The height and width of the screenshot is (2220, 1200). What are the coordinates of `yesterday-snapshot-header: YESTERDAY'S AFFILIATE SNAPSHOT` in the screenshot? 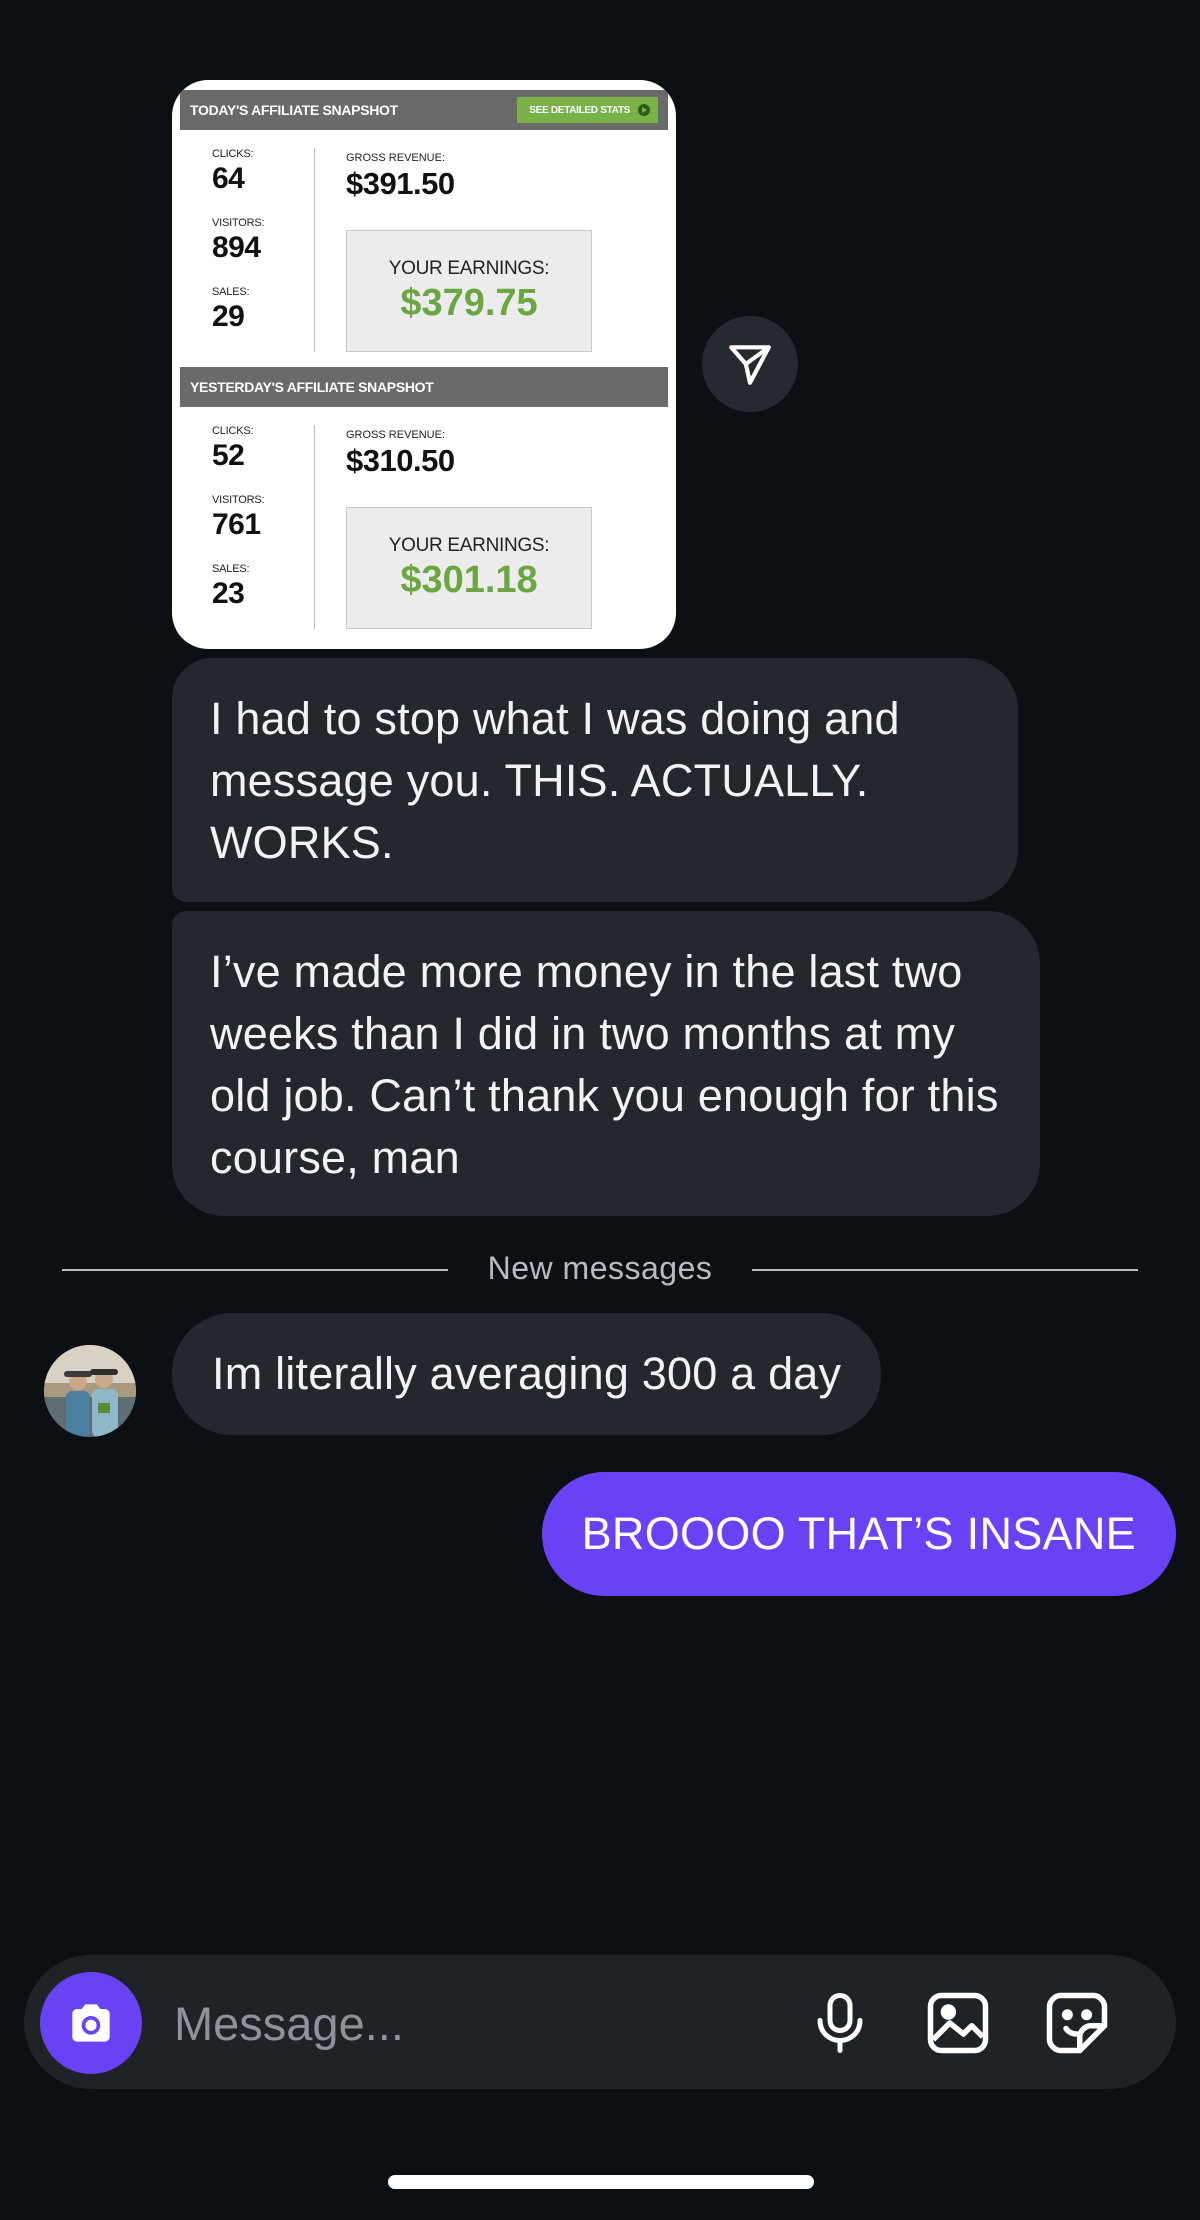 It's located at (424, 387).